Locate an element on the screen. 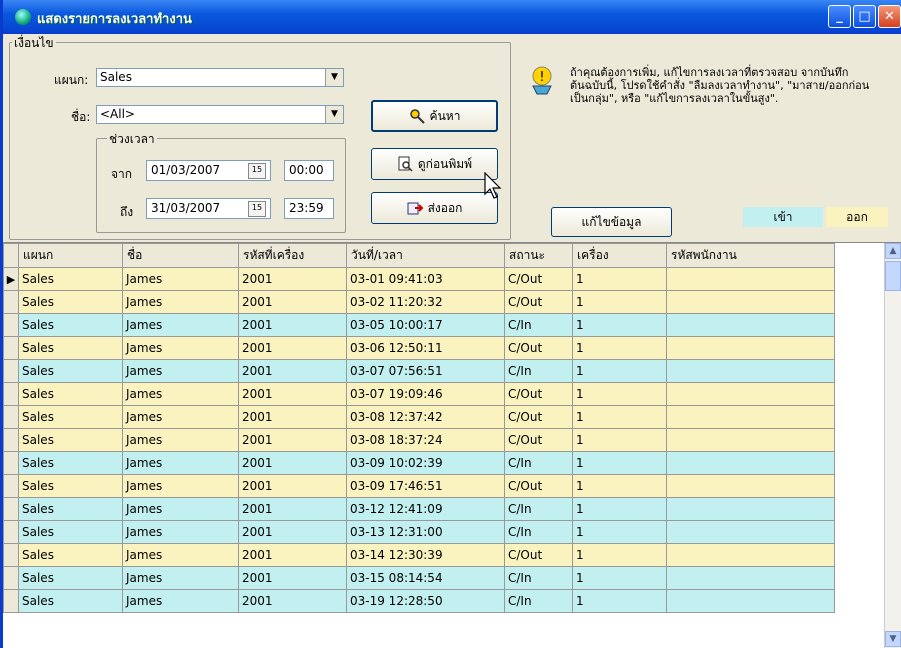 Image resolution: width=901 pixels, height=648 pixels. minimize-button: _ is located at coordinates (839, 16).